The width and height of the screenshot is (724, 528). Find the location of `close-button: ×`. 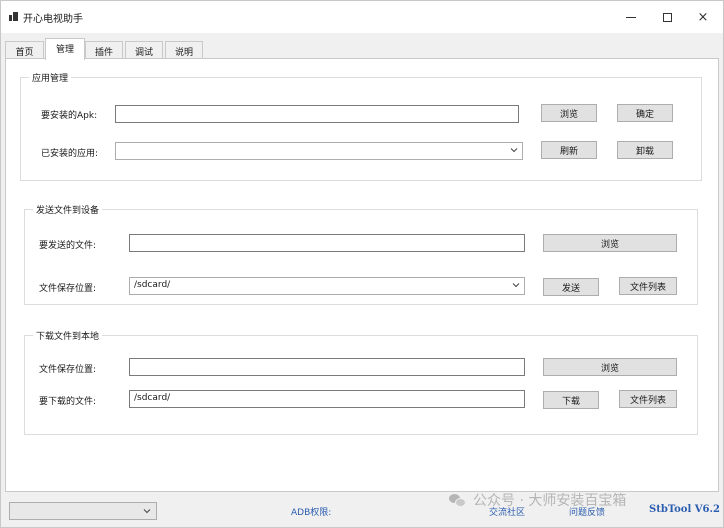

close-button: × is located at coordinates (703, 17).